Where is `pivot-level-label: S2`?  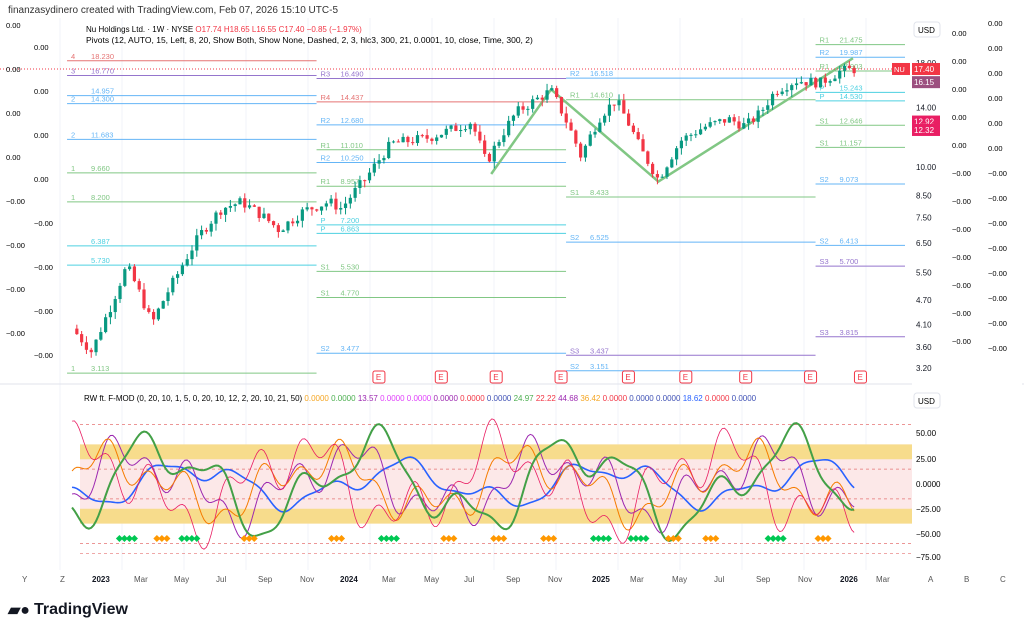 pivot-level-label: S2 is located at coordinates (824, 179).